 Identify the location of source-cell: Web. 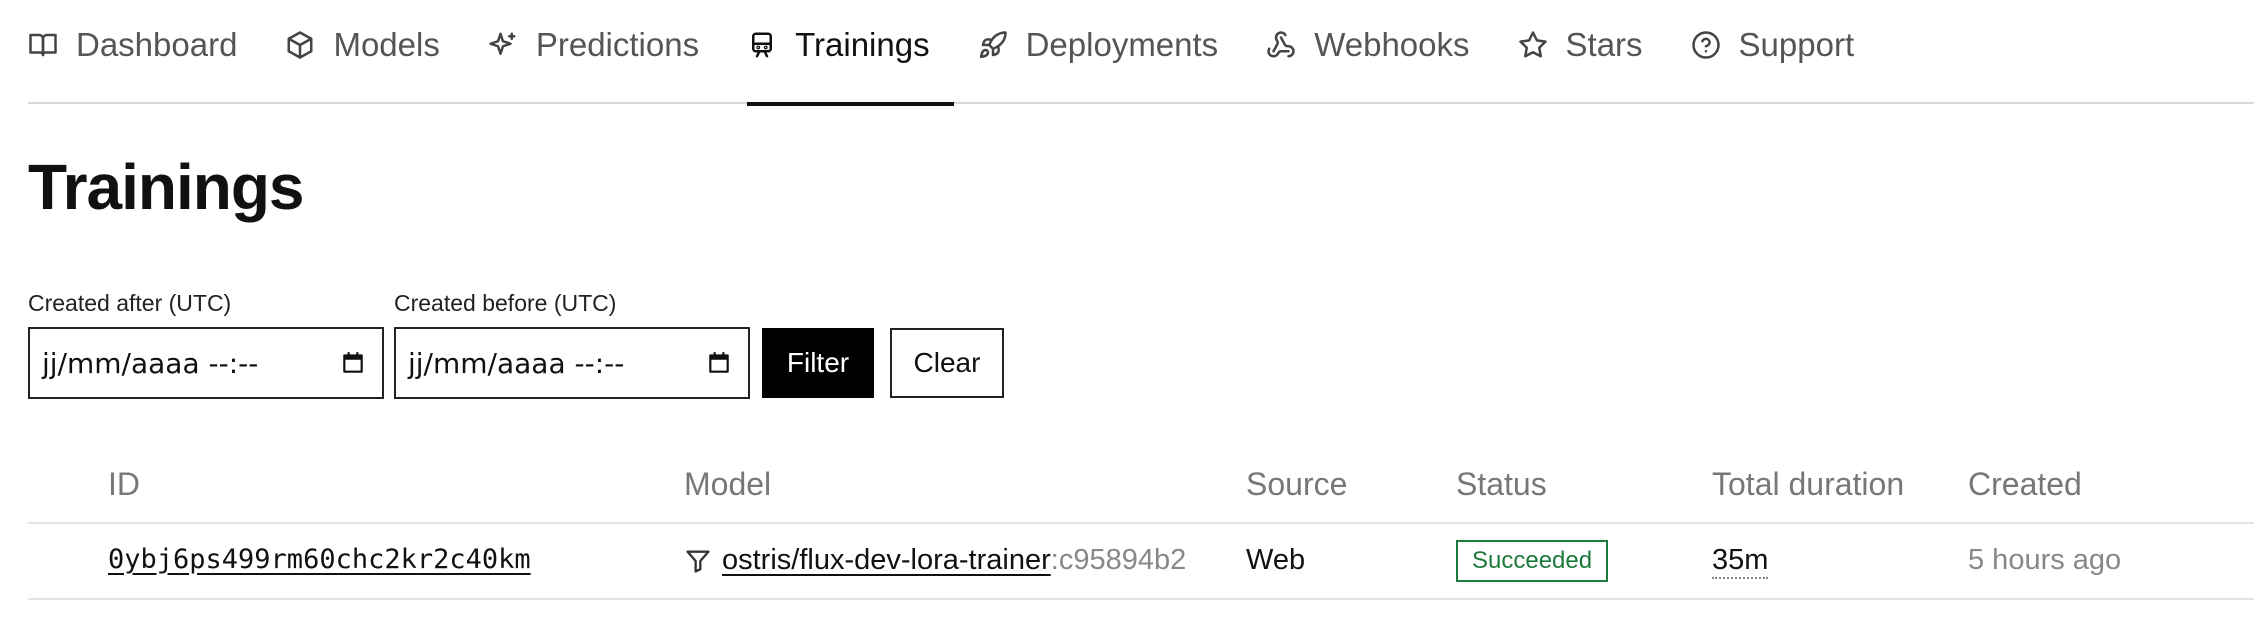
(1276, 560).